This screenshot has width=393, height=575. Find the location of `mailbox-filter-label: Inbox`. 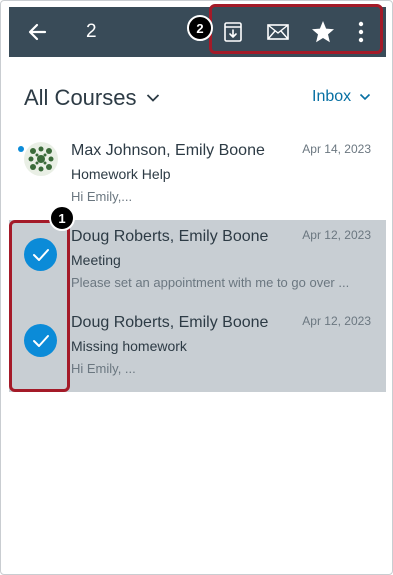

mailbox-filter-label: Inbox is located at coordinates (332, 96).